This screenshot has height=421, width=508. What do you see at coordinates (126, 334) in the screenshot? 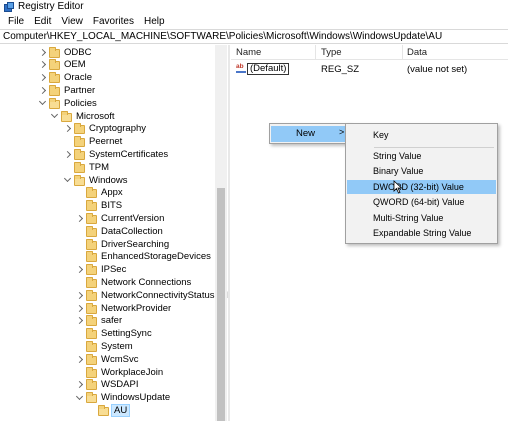
I see `tree-item-label: SettingSync` at bounding box center [126, 334].